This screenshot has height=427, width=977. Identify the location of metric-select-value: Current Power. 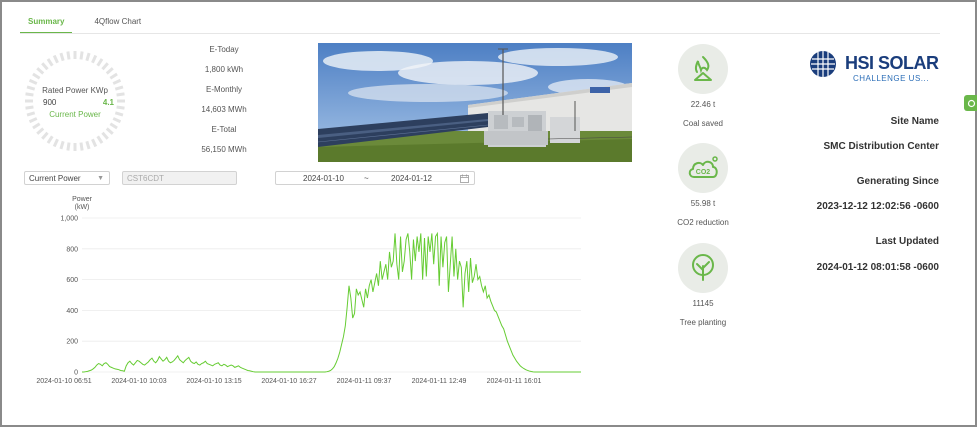
(55, 178).